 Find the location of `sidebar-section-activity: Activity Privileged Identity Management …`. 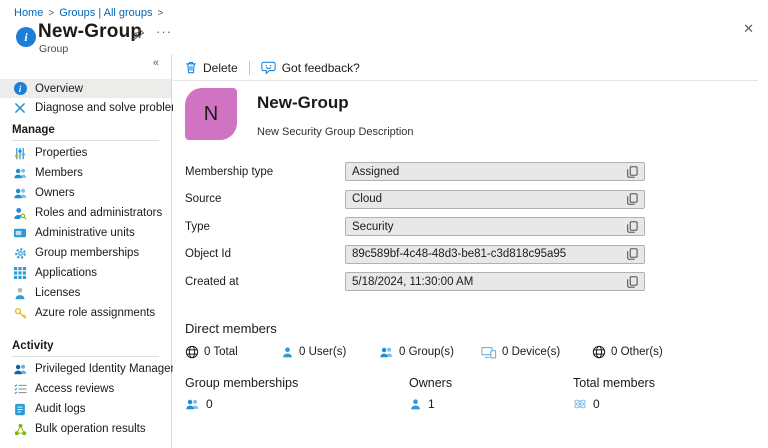

sidebar-section-activity: Activity Privileged Identity Management … is located at coordinates (98, 389).